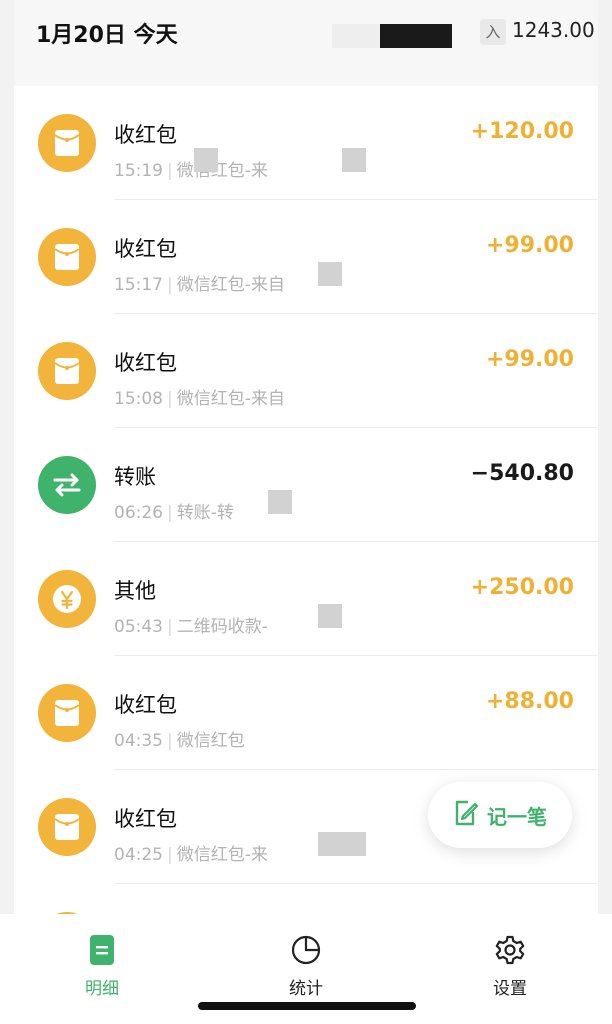  I want to click on tab-details-label: 明细, so click(102, 989).